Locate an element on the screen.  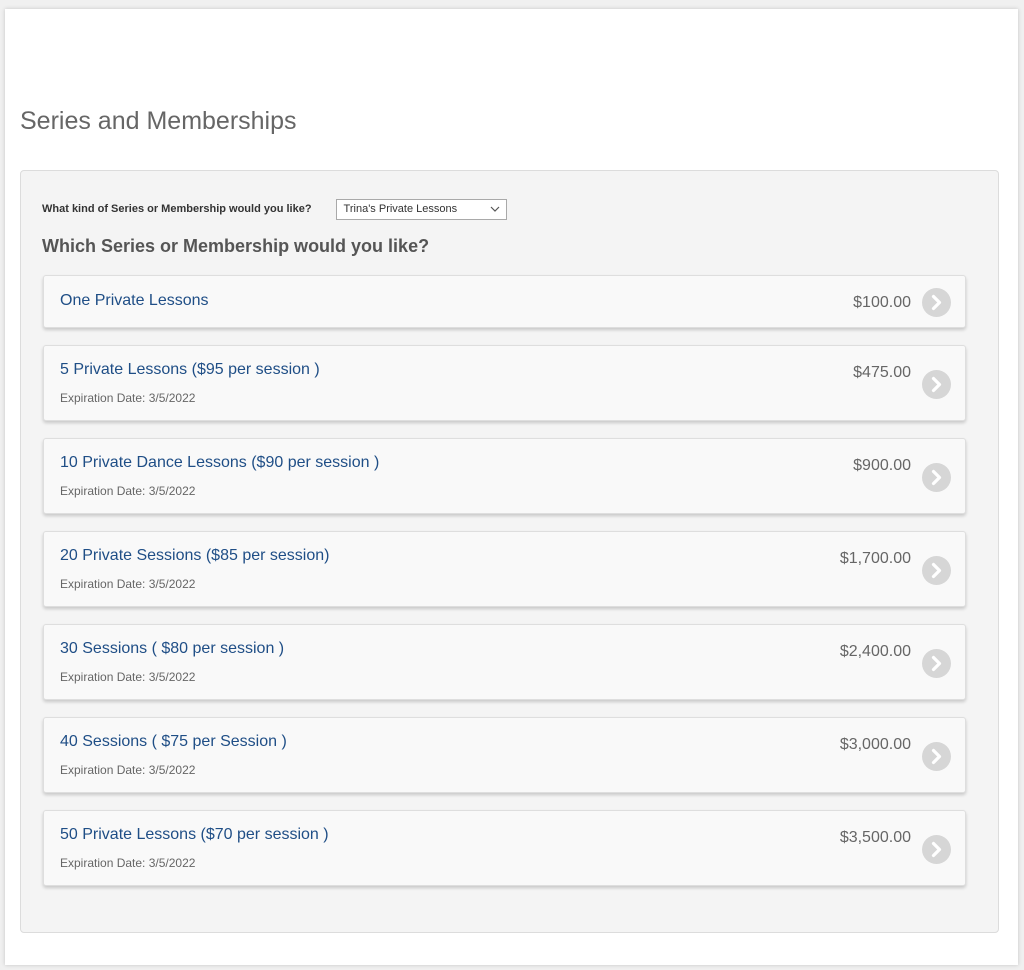
series-item-name: 30 Sessions ( $80 per session ) is located at coordinates (172, 649).